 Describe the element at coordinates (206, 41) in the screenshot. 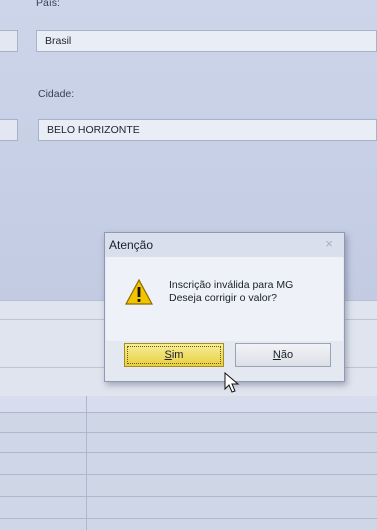

I see `country-field: Brasil` at that location.